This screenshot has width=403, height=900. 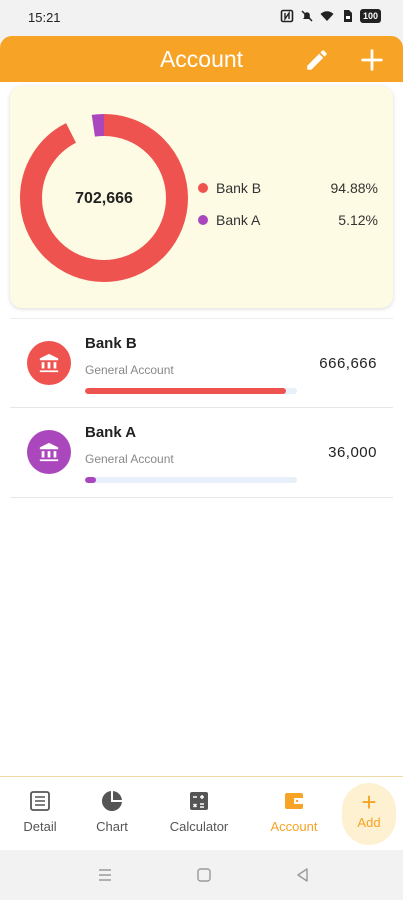 What do you see at coordinates (303, 875) in the screenshot?
I see `back-icon` at bounding box center [303, 875].